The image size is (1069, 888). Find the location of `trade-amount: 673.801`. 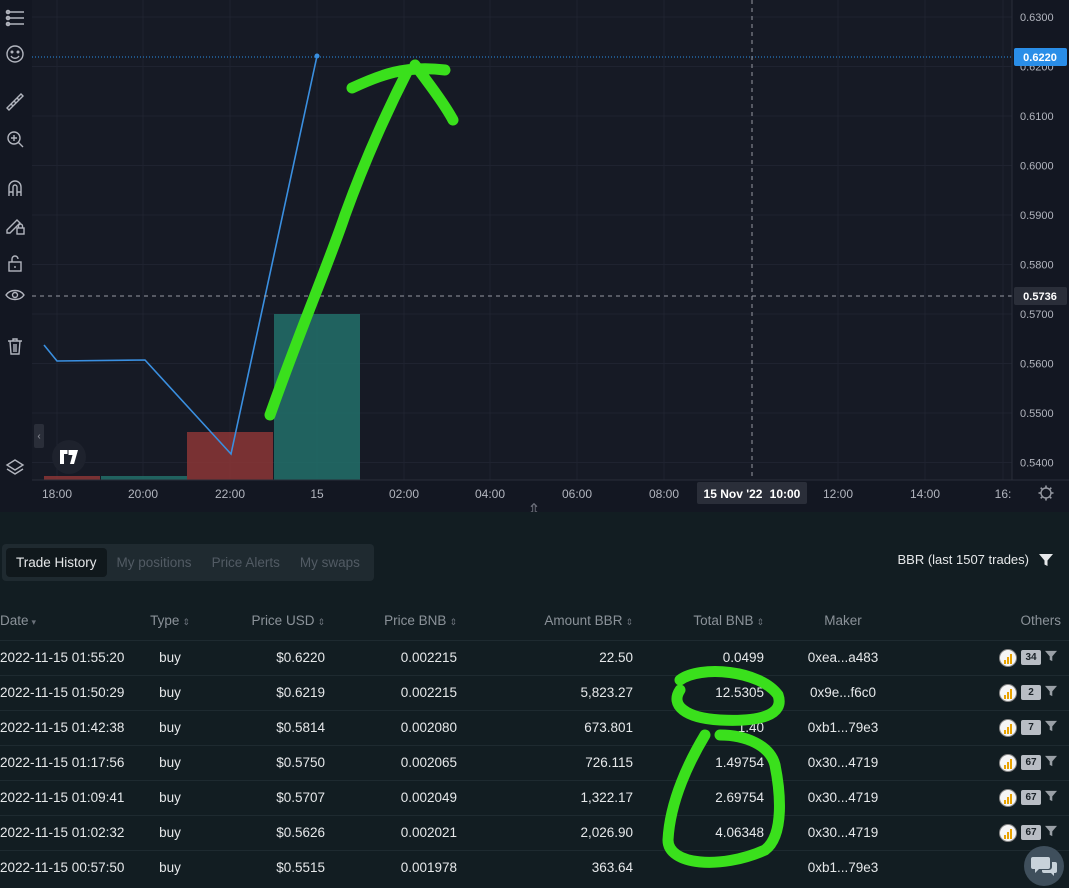

trade-amount: 673.801 is located at coordinates (545, 727).